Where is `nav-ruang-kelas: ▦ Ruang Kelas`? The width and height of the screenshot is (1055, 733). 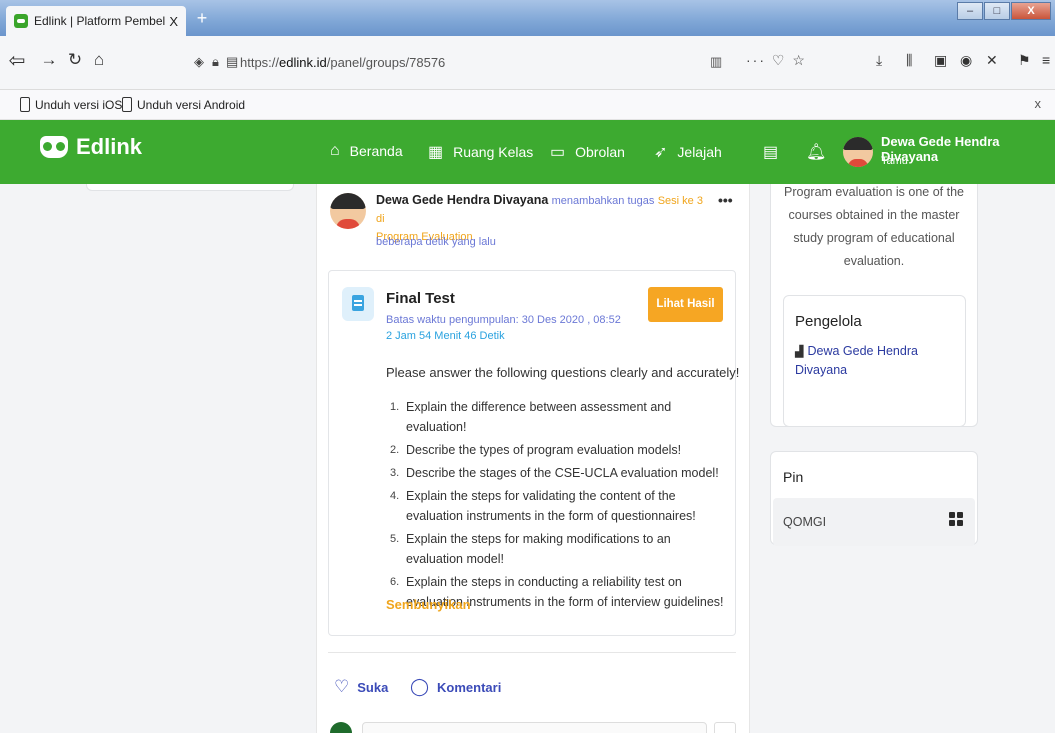 nav-ruang-kelas: ▦ Ruang Kelas is located at coordinates (480, 152).